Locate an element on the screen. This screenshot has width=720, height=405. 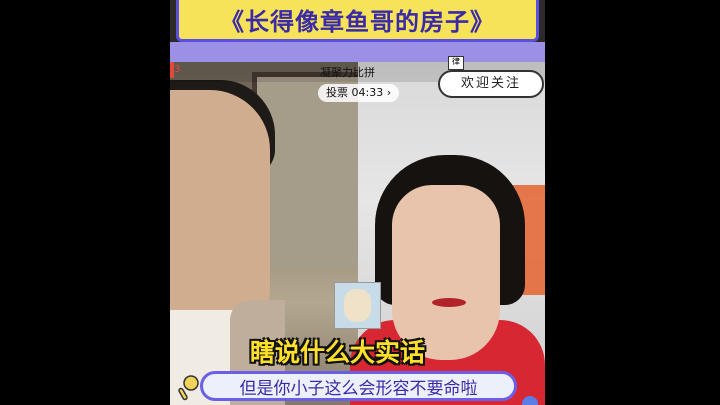
video-title: 《长得像章鱼哥的房子》 is located at coordinates (357, 22).